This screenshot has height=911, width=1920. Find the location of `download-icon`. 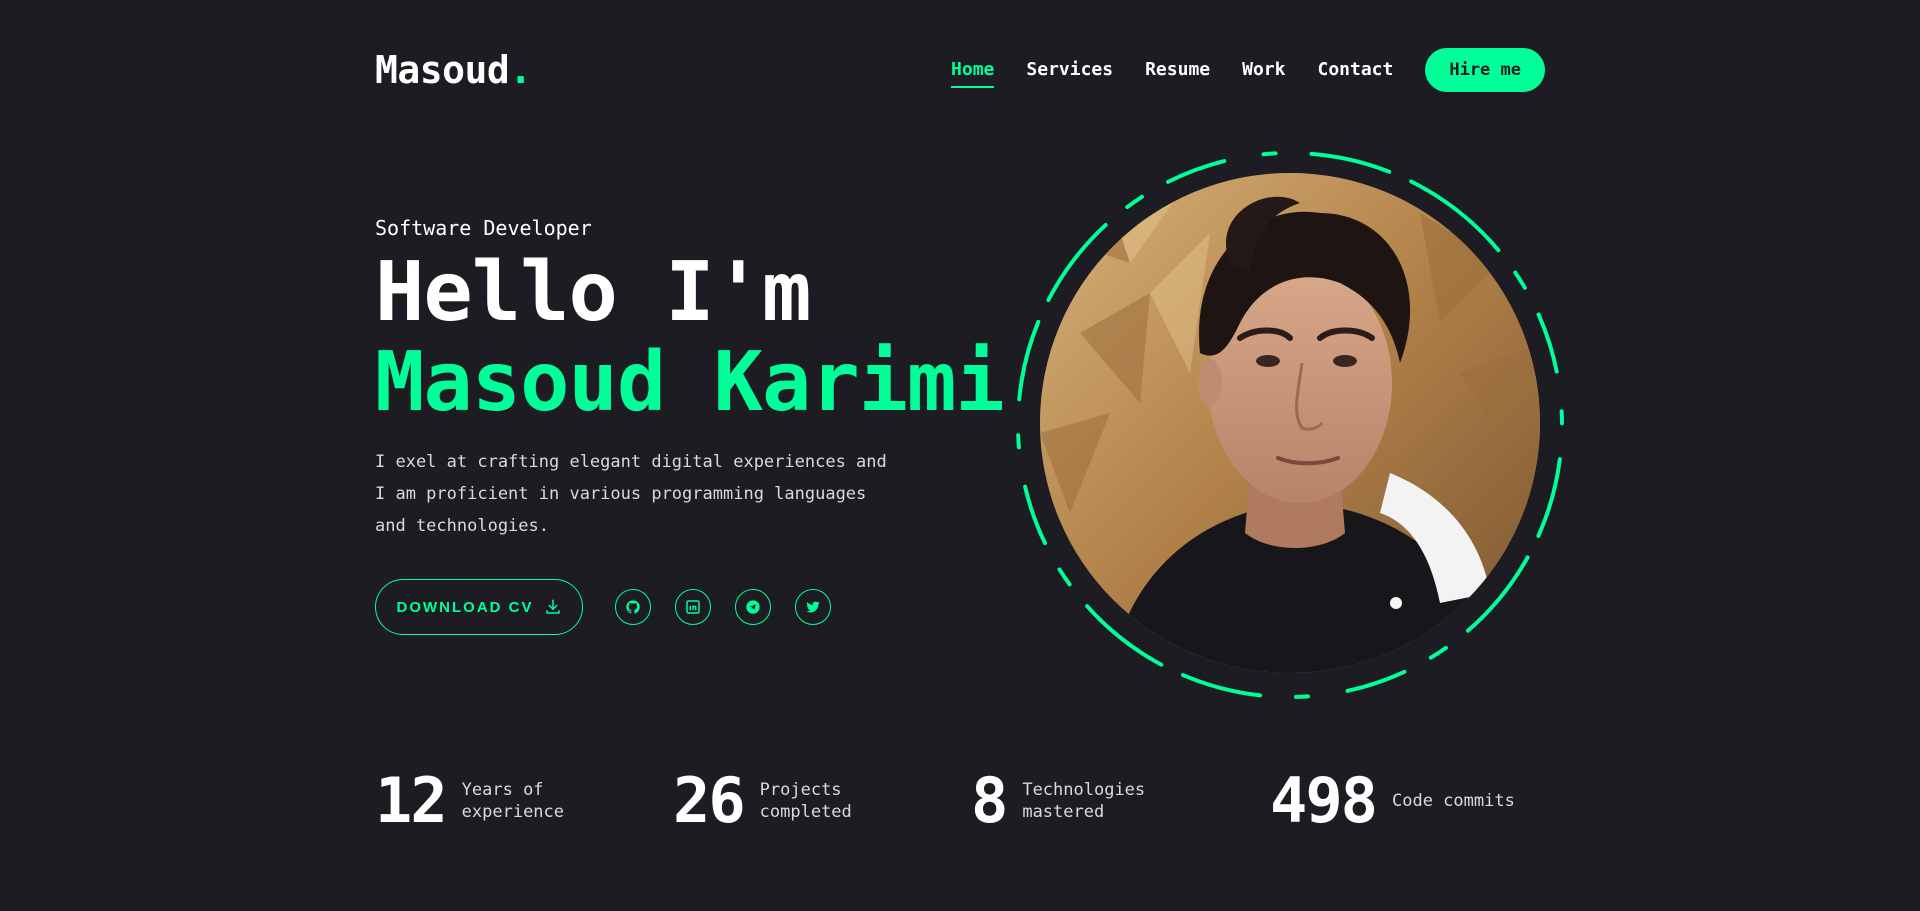

download-icon is located at coordinates (552, 606).